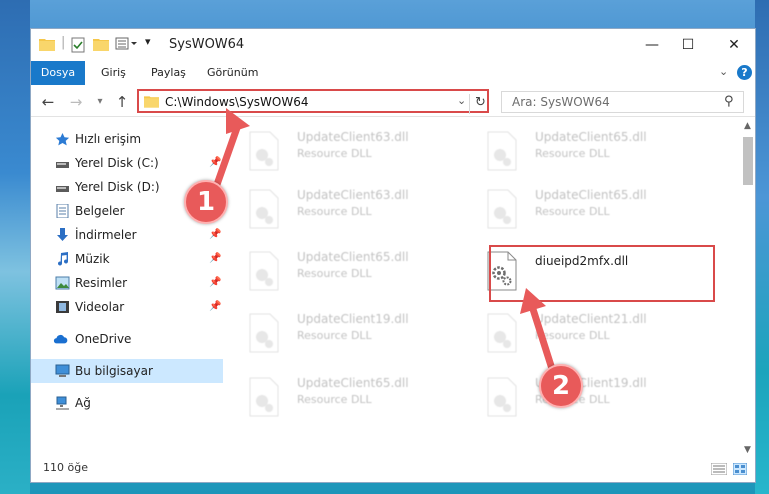 The height and width of the screenshot is (494, 769). Describe the element at coordinates (76, 102) in the screenshot. I see `forward-arrow-icon: →` at that location.